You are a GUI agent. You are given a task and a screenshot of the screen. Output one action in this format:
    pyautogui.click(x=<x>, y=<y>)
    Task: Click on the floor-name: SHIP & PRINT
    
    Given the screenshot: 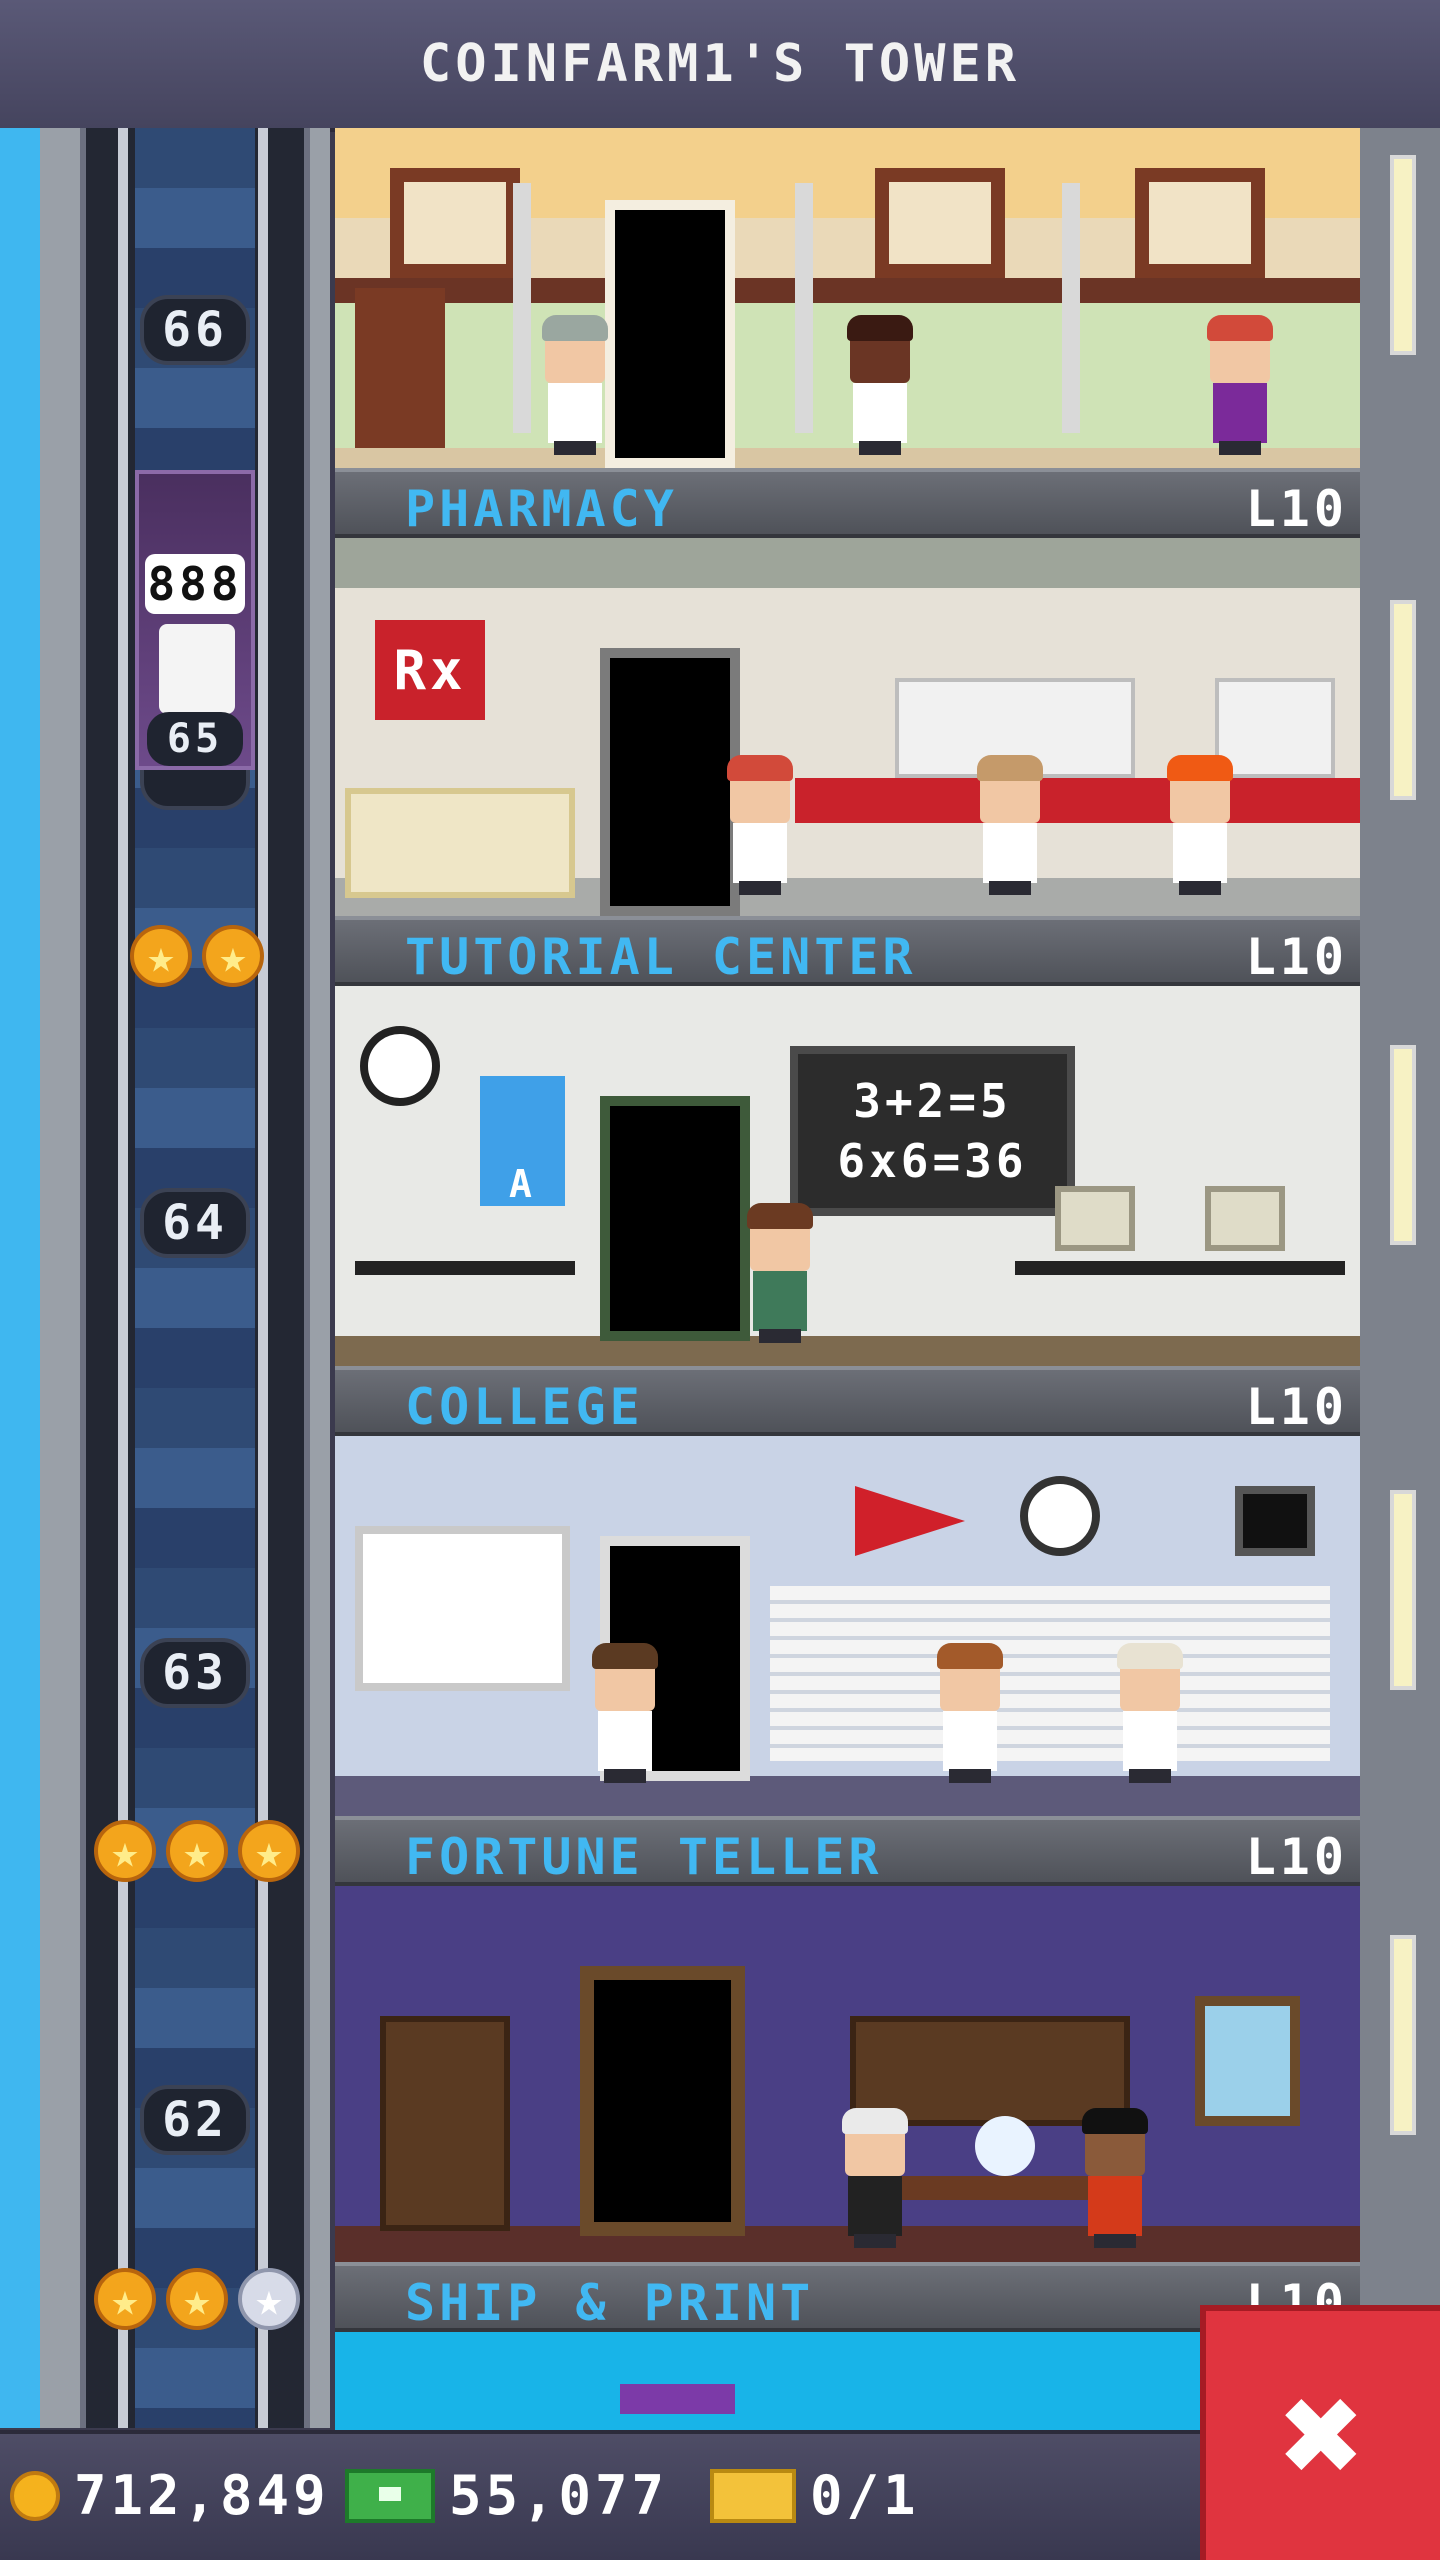 What is the action you would take?
    pyautogui.click(x=610, y=2303)
    